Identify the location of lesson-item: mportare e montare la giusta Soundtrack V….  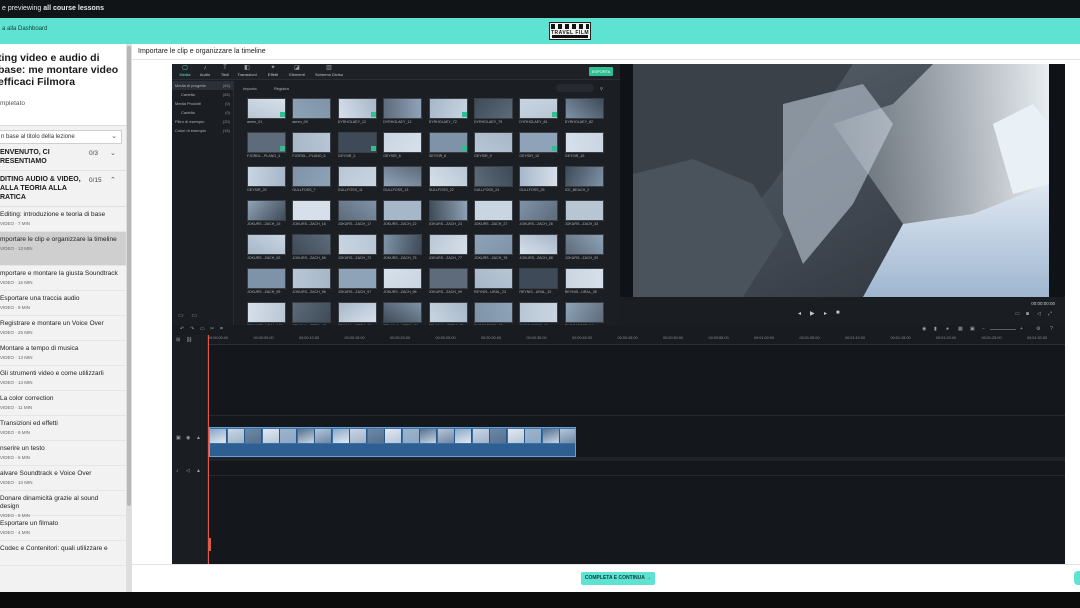
(63, 278).